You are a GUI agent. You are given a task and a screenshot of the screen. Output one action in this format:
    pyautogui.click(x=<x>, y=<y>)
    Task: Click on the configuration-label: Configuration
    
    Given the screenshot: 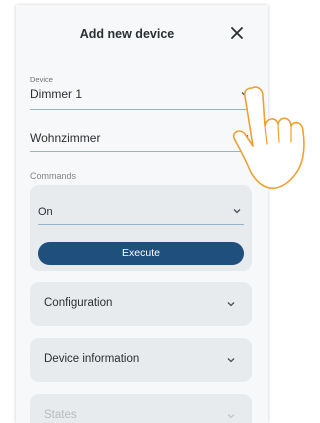 What is the action you would take?
    pyautogui.click(x=78, y=303)
    